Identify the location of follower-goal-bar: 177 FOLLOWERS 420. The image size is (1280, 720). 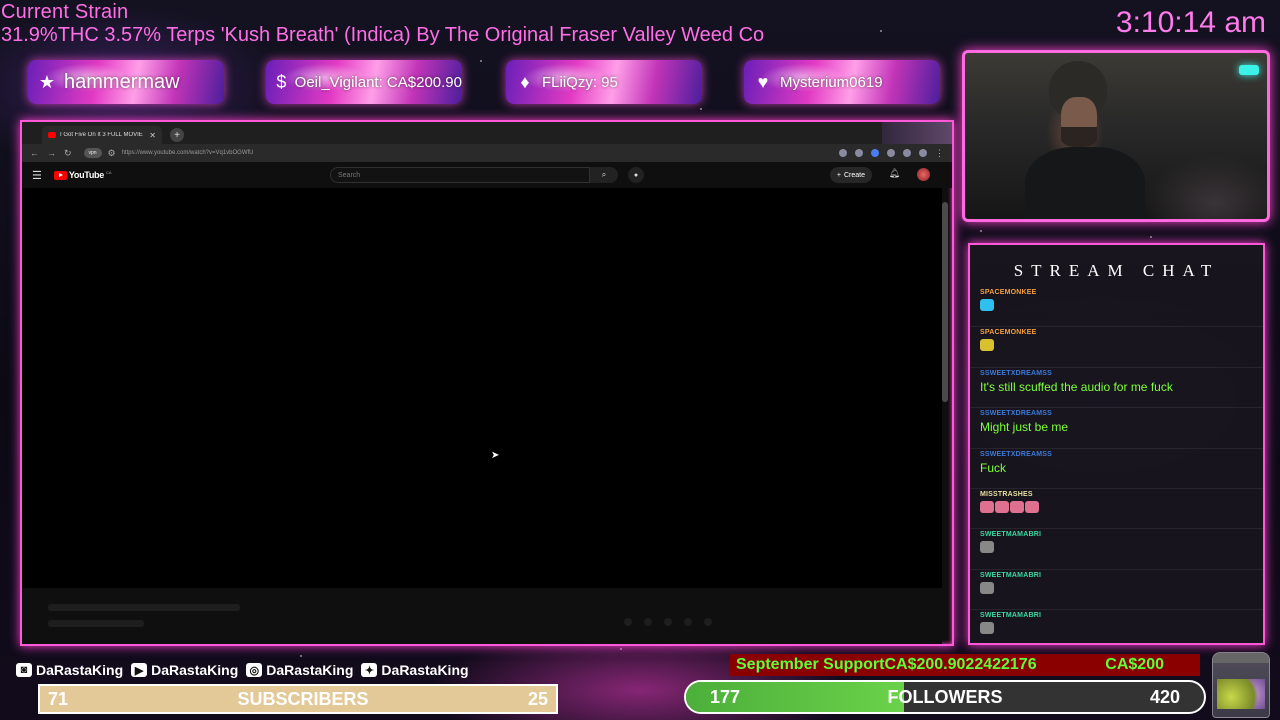
(945, 697).